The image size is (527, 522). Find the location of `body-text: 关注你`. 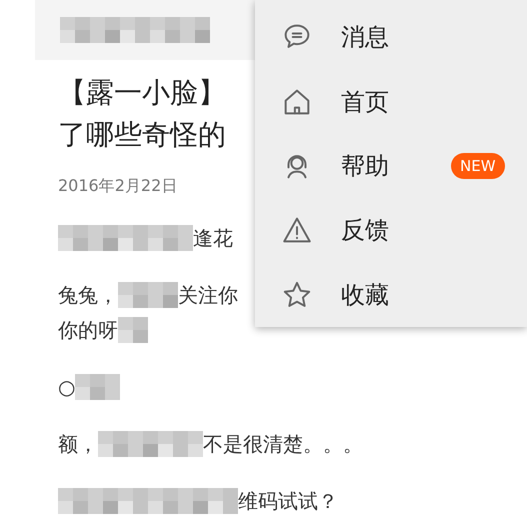

body-text: 关注你 is located at coordinates (208, 295).